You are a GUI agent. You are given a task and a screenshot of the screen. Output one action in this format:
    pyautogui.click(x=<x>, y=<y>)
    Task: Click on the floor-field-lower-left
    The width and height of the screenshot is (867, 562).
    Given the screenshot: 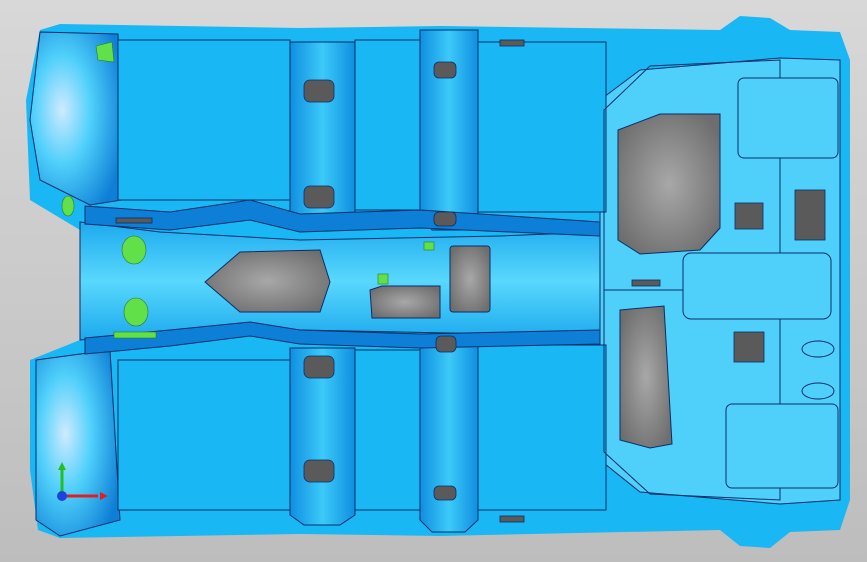 What is the action you would take?
    pyautogui.click(x=204, y=435)
    